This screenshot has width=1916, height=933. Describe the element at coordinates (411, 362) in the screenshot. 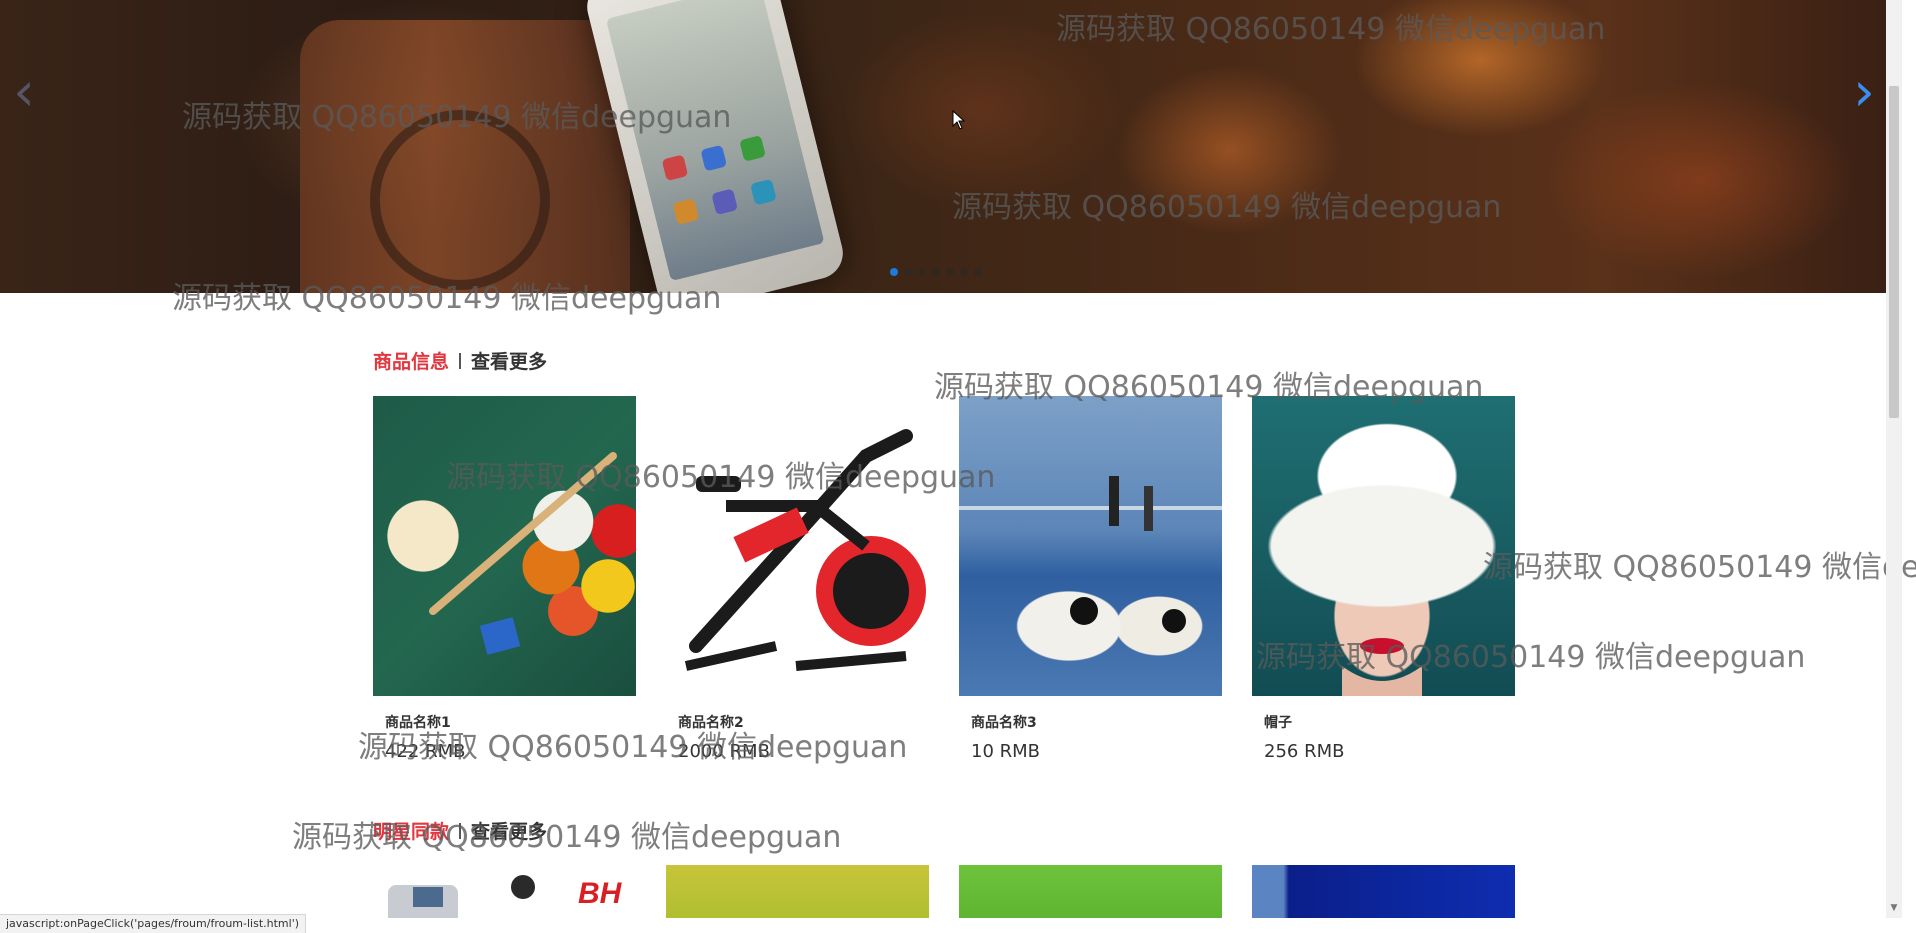

I see `section-title: 商品信息` at that location.